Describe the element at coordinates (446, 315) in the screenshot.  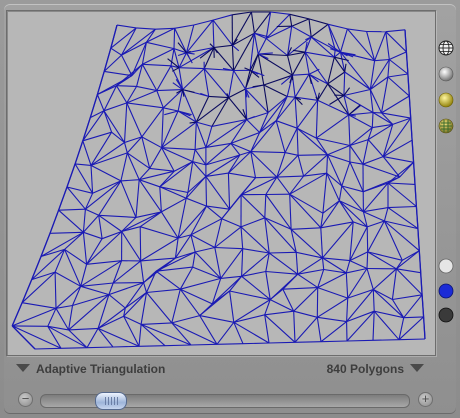
I see `black-color-swatch` at that location.